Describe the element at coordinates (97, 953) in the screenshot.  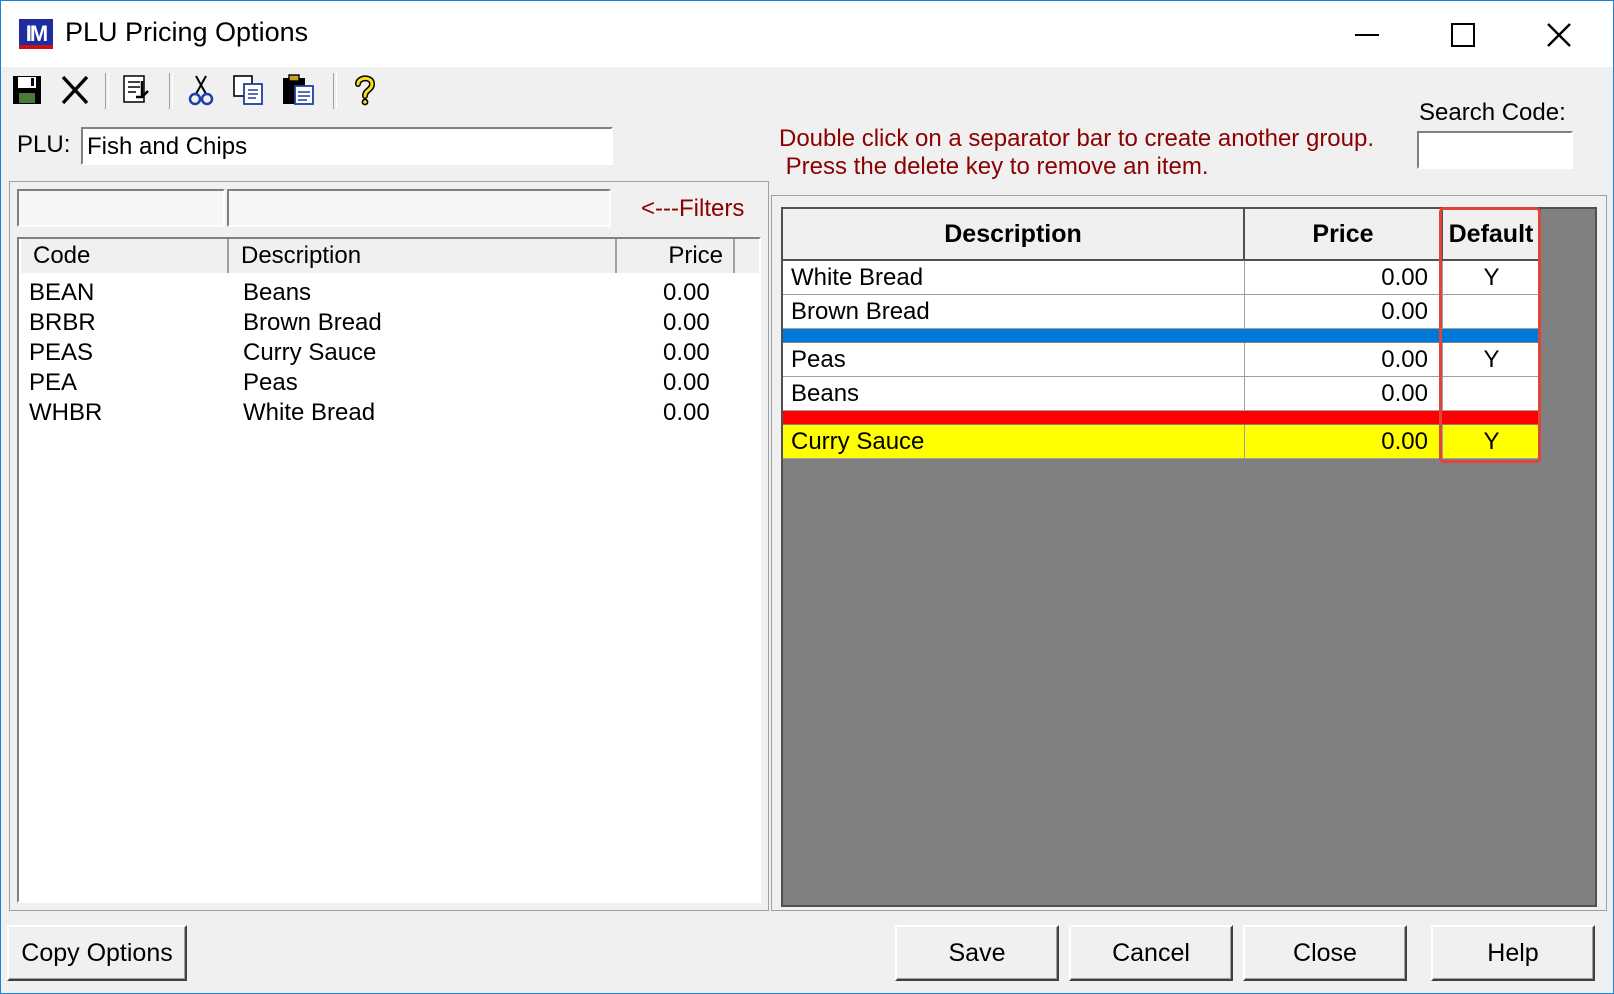
I see `copy-options-button: Copy Options` at that location.